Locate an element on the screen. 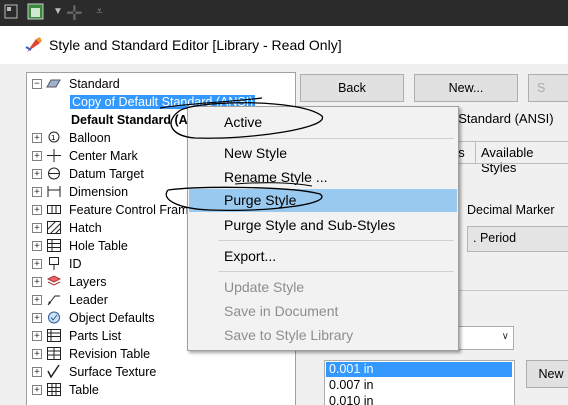 The image size is (568, 405). annotation-ellipse-active is located at coordinates (246, 120).